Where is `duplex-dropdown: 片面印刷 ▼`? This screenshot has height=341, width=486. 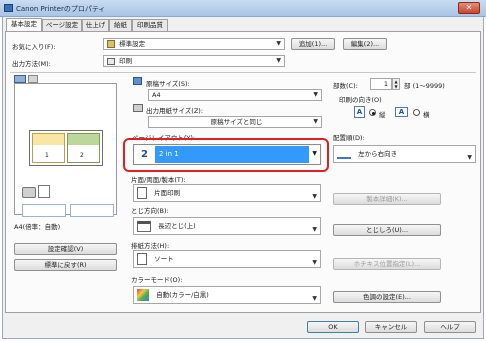
duplex-dropdown: 片面印刷 ▼ is located at coordinates (227, 193).